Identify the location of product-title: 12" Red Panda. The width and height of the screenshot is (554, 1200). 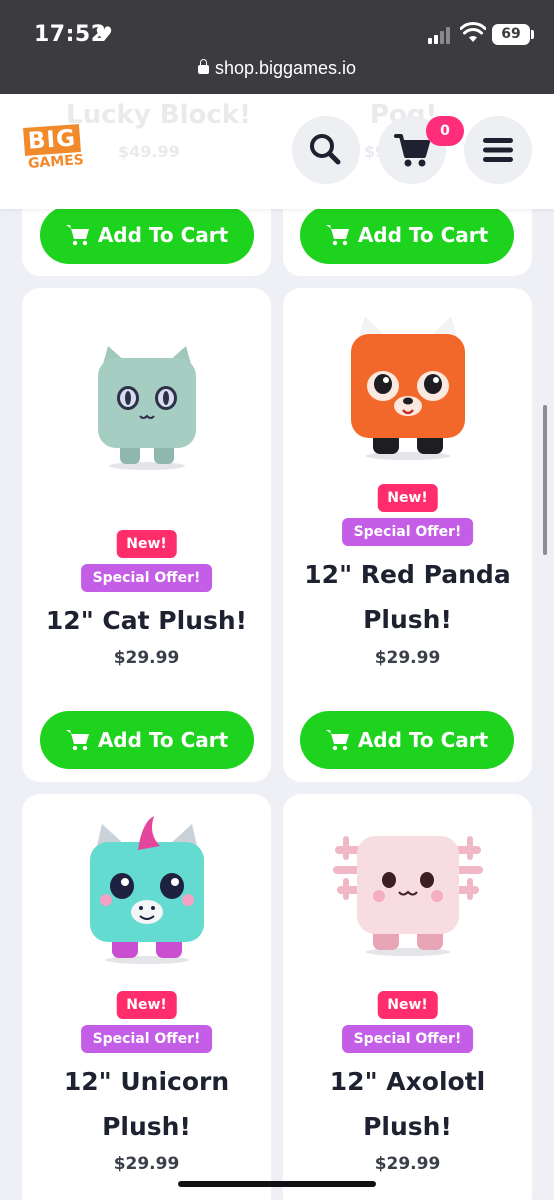
(407, 574).